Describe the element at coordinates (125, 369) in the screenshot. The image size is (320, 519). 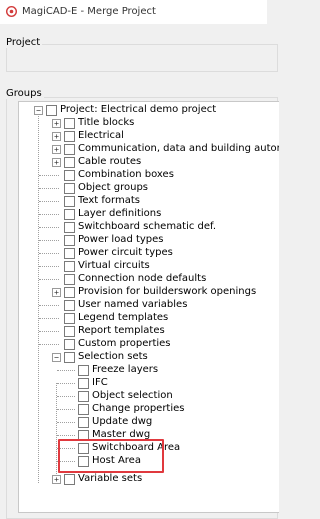
I see `tree-node-label: Freeze layers` at that location.